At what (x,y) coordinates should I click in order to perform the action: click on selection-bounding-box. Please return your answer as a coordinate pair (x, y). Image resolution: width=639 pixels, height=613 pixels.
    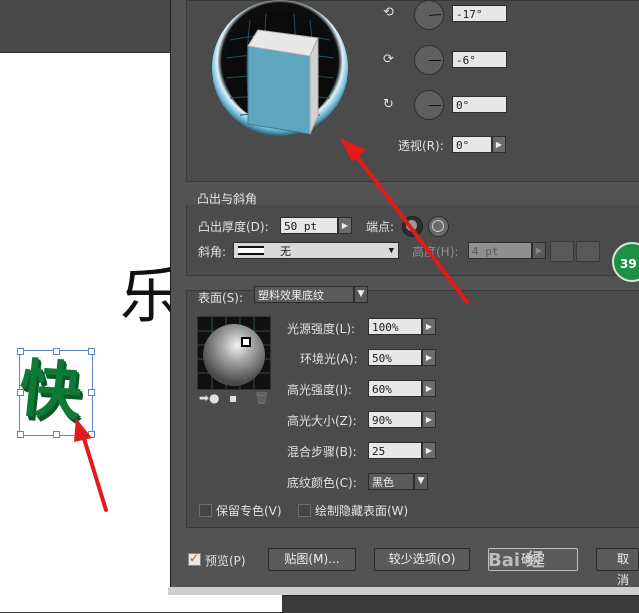
    Looking at the image, I should click on (56, 393).